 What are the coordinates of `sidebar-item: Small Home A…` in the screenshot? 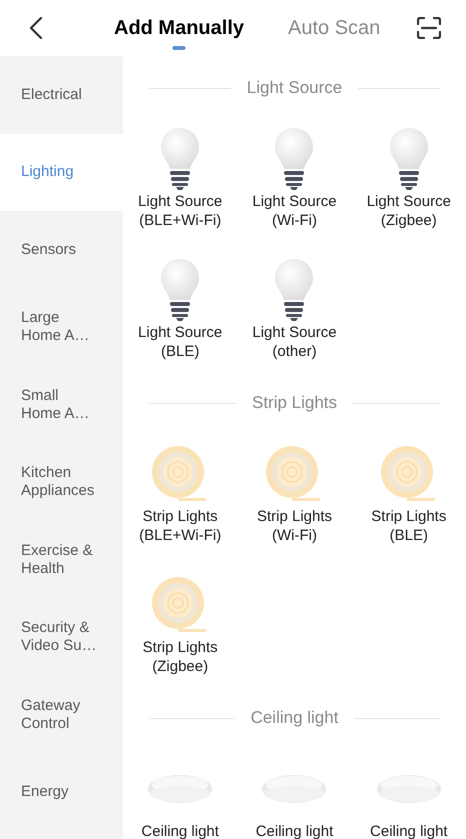 It's located at (61, 405).